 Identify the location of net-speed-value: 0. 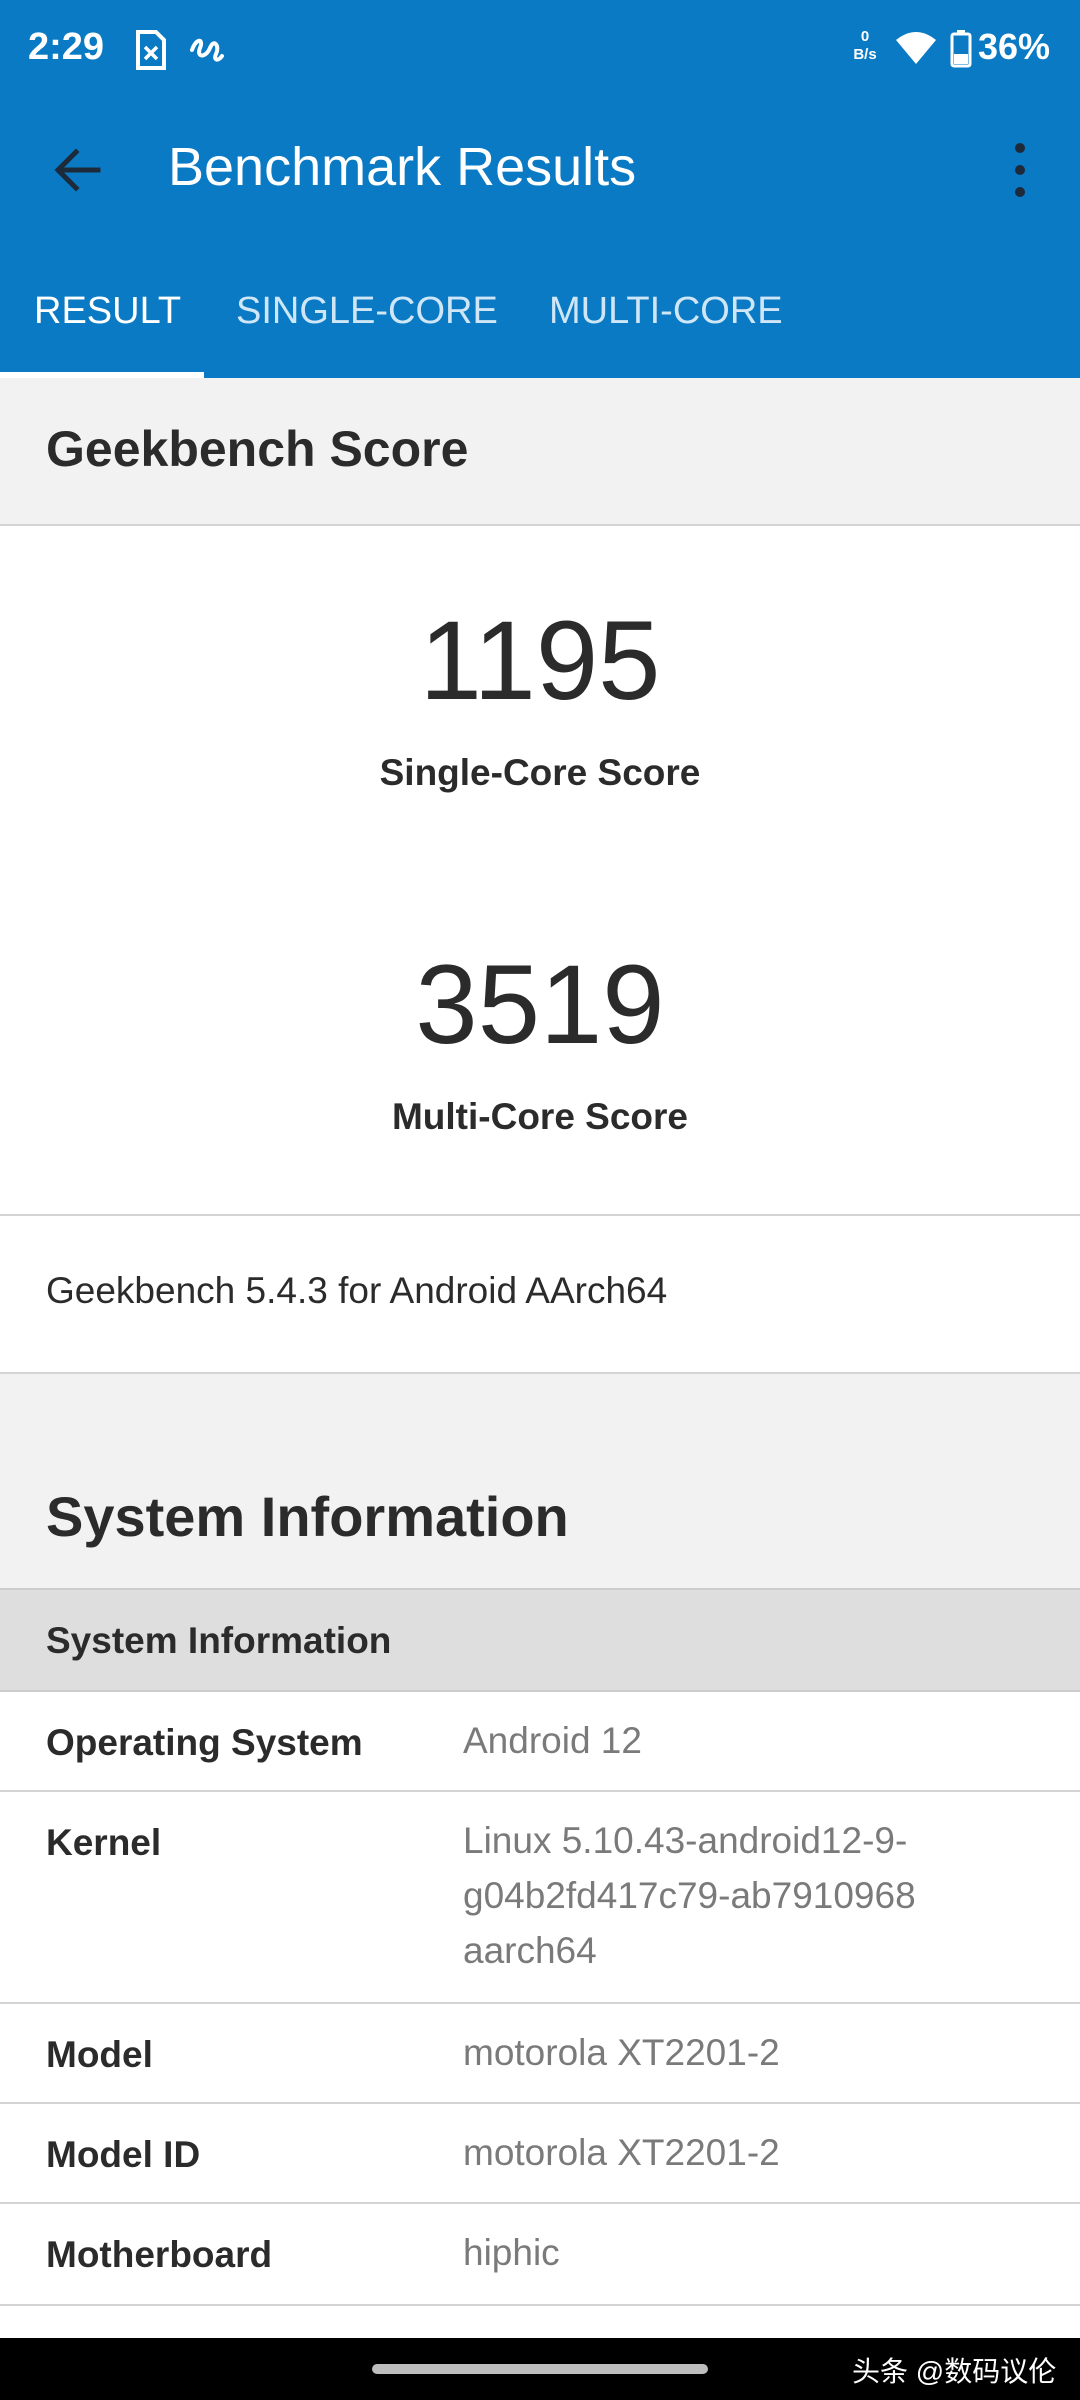
(865, 36).